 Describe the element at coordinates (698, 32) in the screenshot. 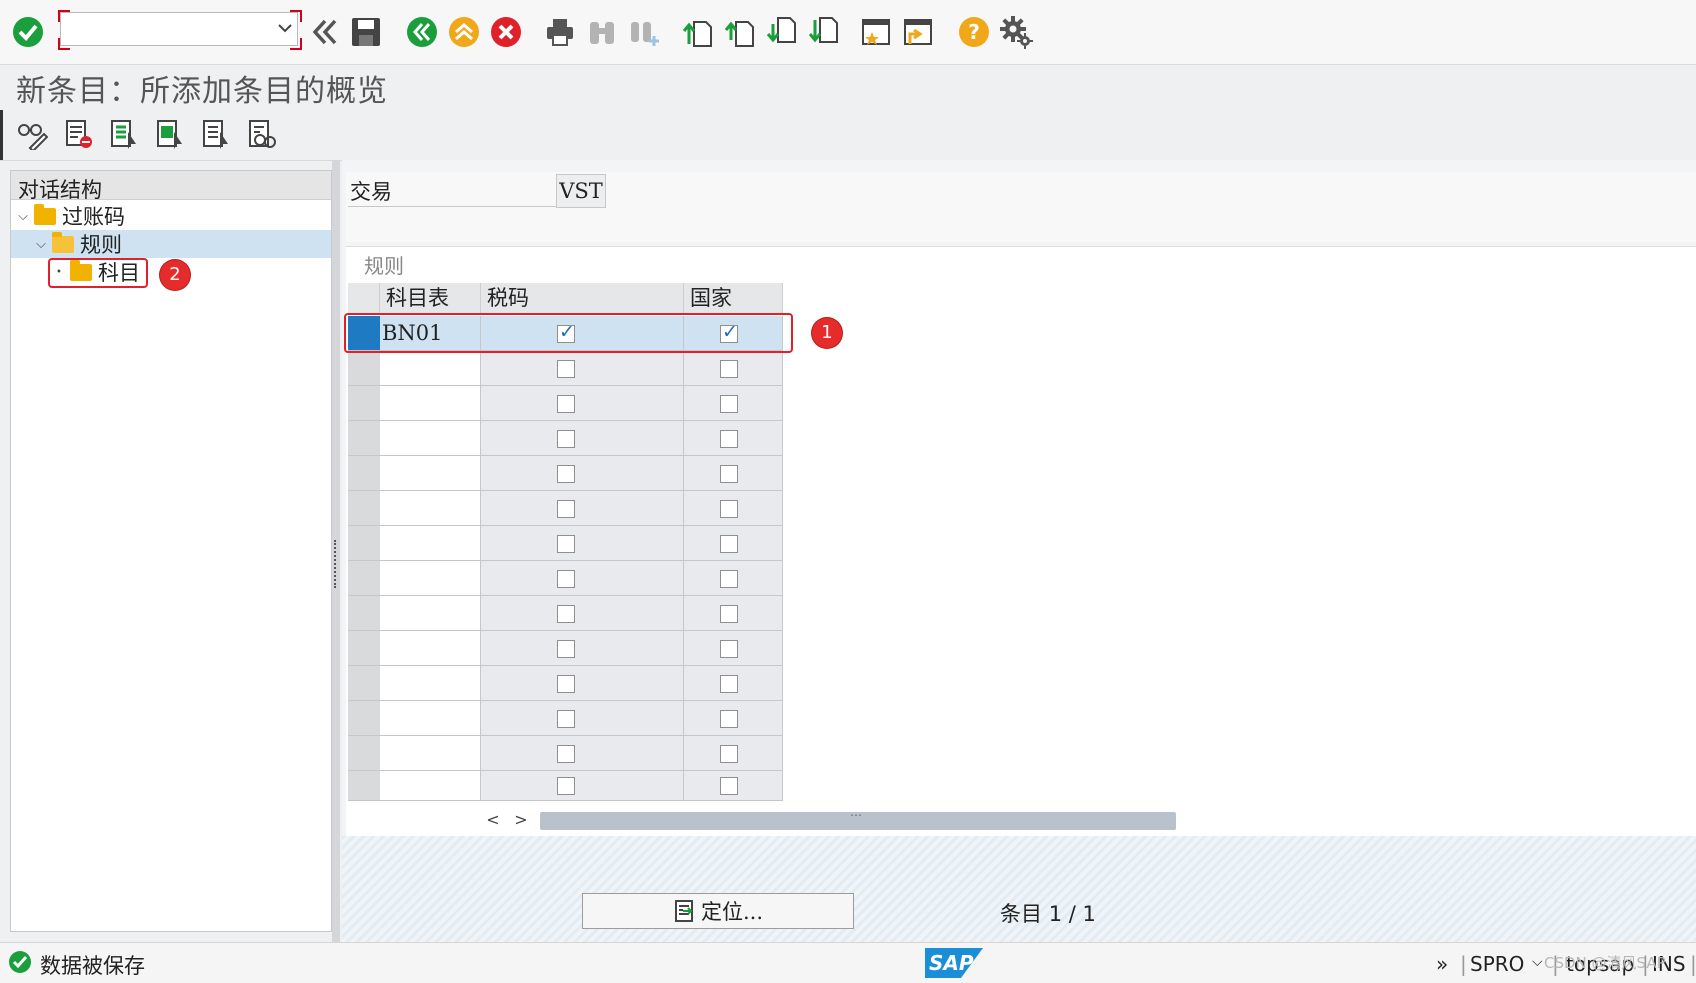

I see `first-page-icon` at that location.